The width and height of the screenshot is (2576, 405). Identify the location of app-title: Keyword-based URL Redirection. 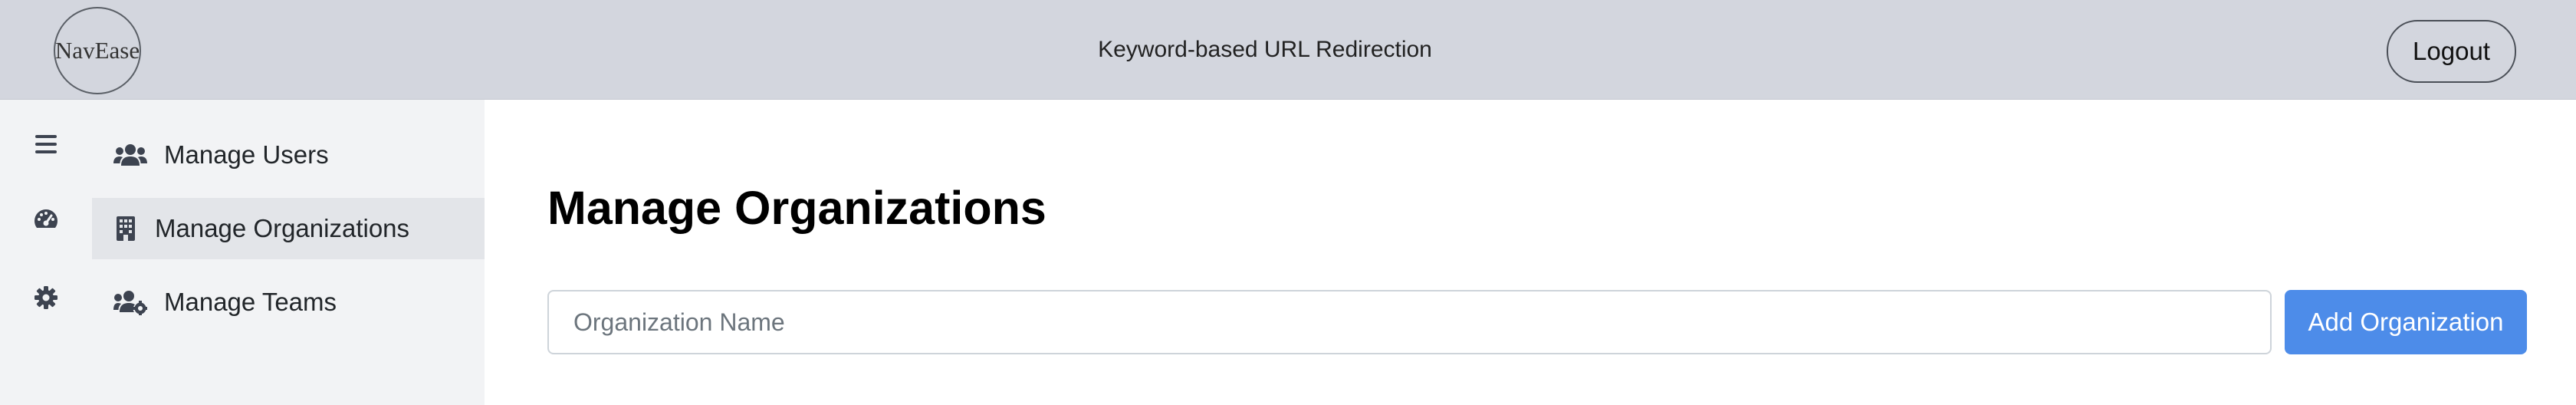
(1265, 49).